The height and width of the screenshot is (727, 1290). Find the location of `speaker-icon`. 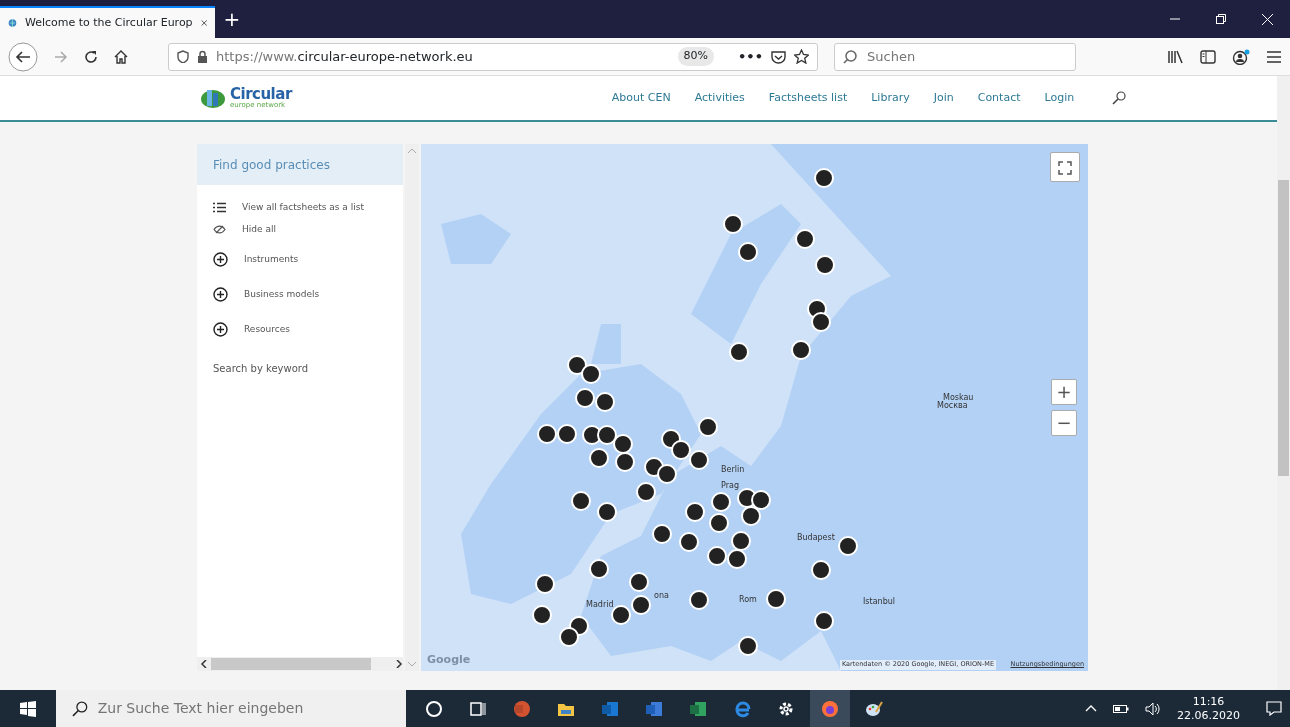

speaker-icon is located at coordinates (1153, 708).